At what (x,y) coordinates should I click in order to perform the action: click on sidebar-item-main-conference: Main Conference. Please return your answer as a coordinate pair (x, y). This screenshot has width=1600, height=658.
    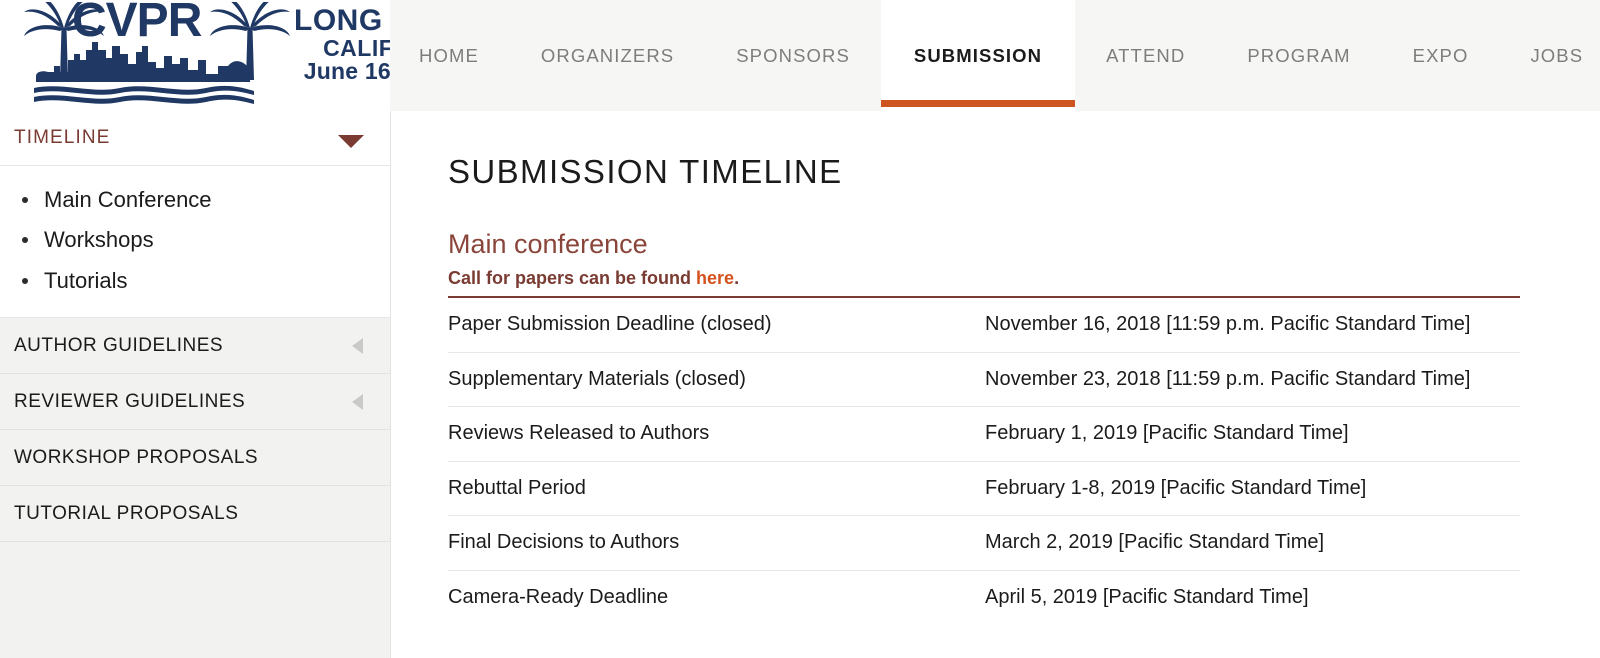
    Looking at the image, I should click on (195, 200).